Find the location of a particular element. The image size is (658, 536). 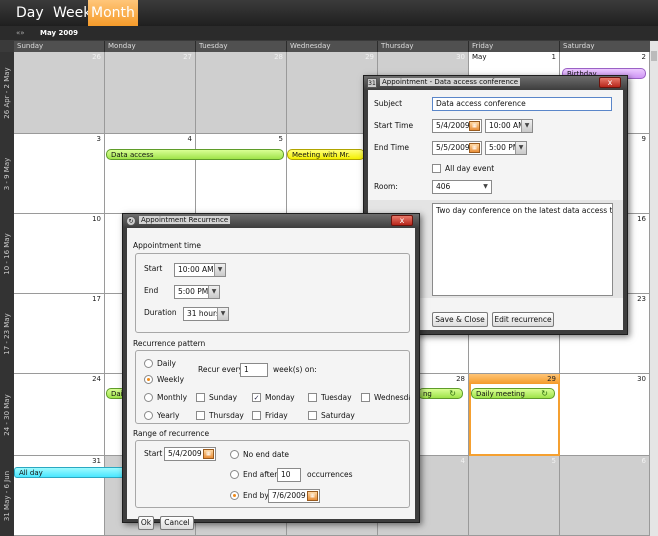

week-label: 10 - 16 May is located at coordinates (7, 254).